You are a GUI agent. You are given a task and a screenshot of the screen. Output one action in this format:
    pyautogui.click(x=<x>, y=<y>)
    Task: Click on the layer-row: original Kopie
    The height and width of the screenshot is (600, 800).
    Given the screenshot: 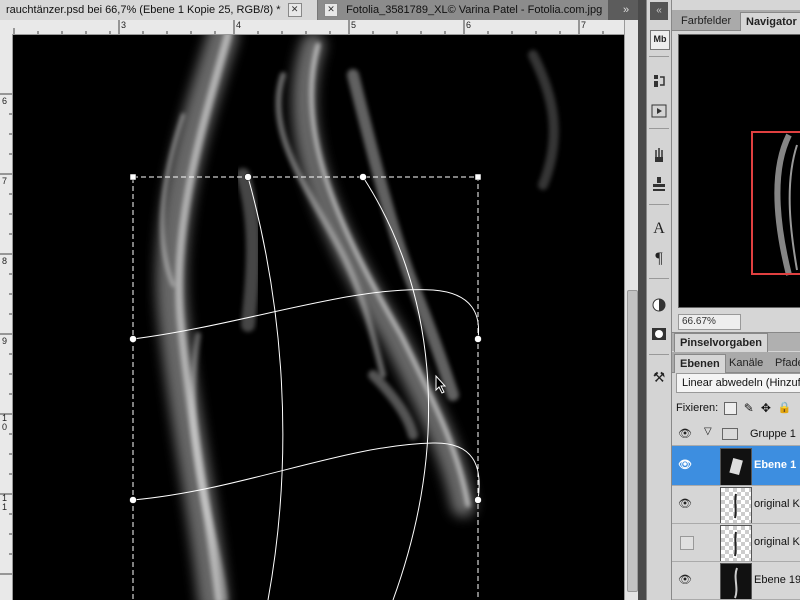 What is the action you would take?
    pyautogui.click(x=736, y=543)
    